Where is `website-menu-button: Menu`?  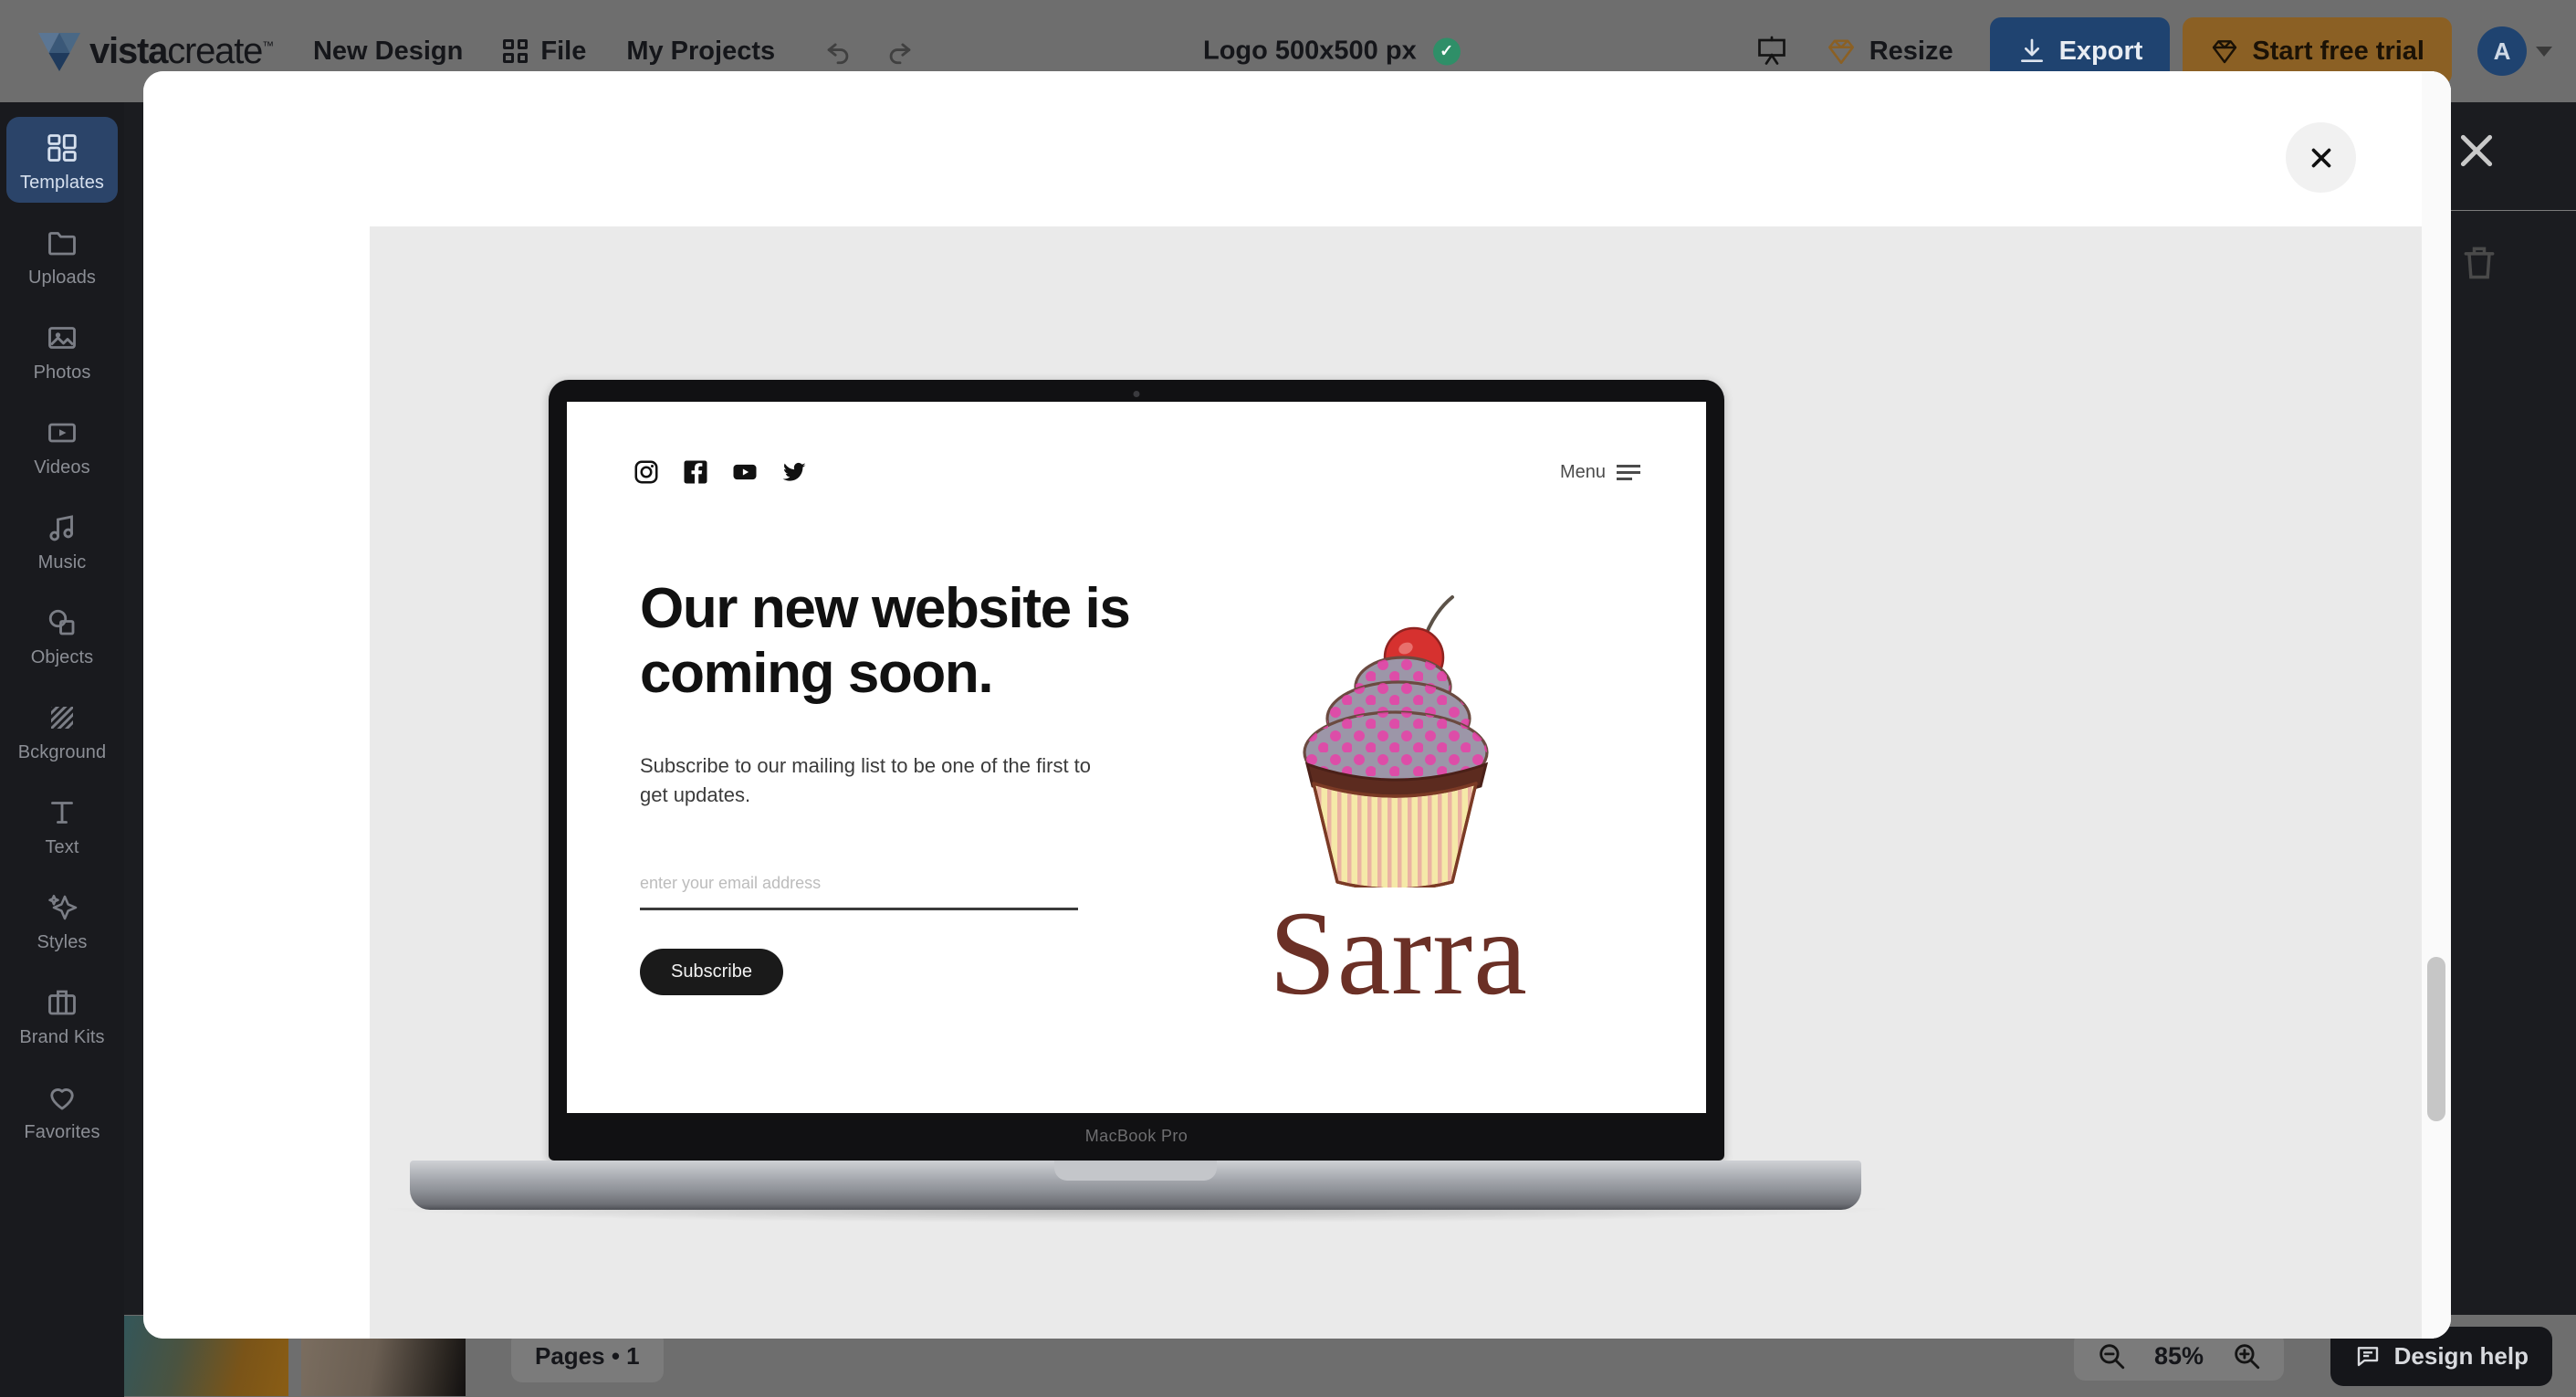
website-menu-button: Menu is located at coordinates (1600, 472).